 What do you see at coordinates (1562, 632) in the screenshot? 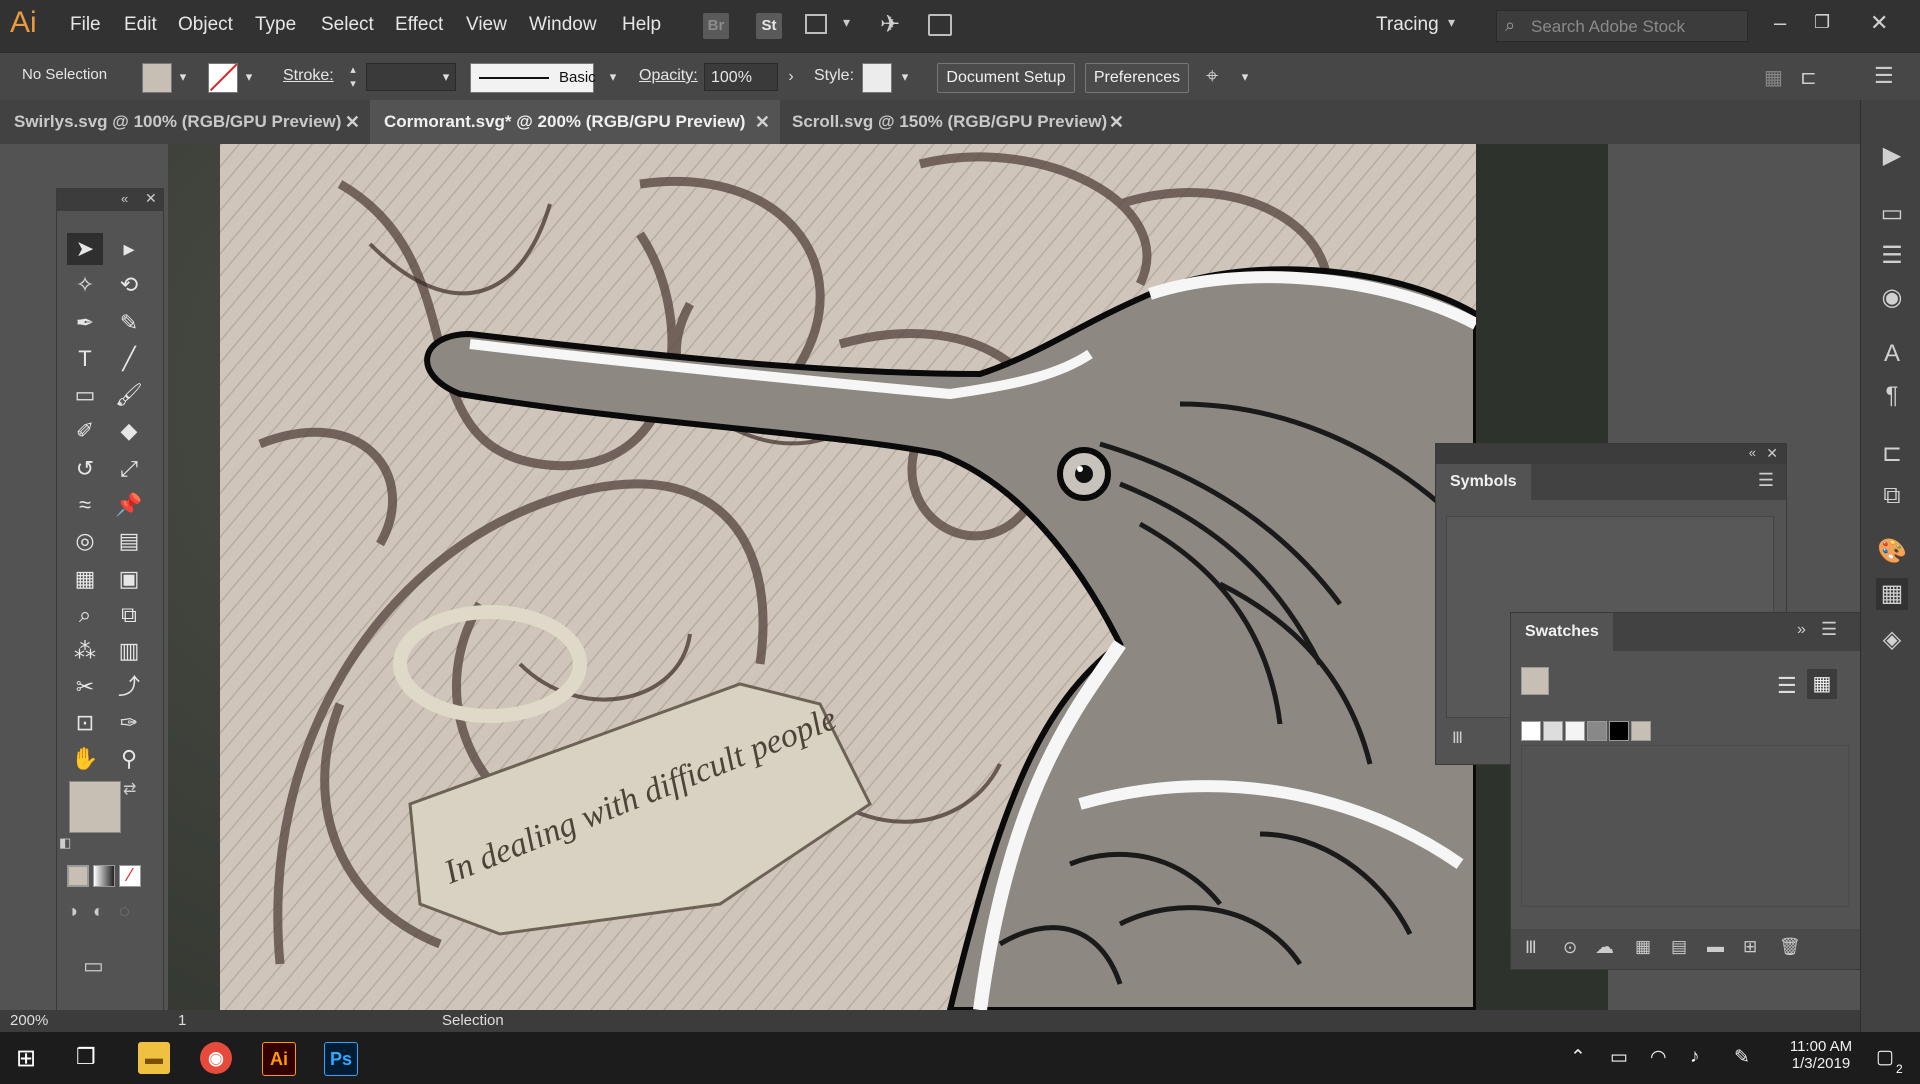
I see `tab-swatches: Swatches` at bounding box center [1562, 632].